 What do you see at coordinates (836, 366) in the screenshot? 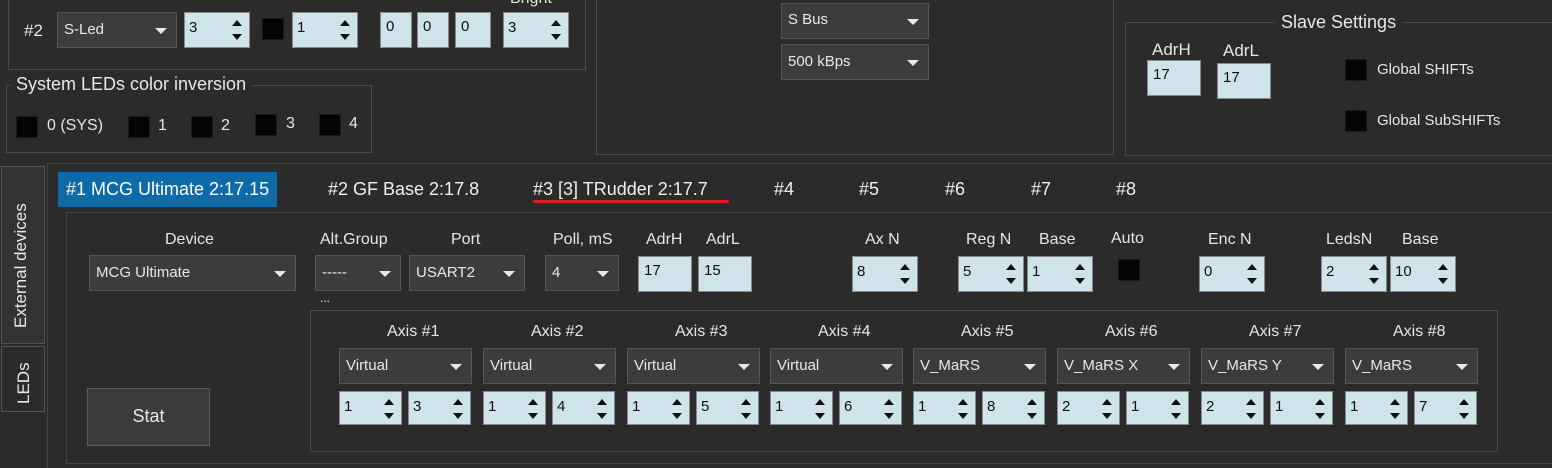
I see `axis-4-type-select: Virtual` at bounding box center [836, 366].